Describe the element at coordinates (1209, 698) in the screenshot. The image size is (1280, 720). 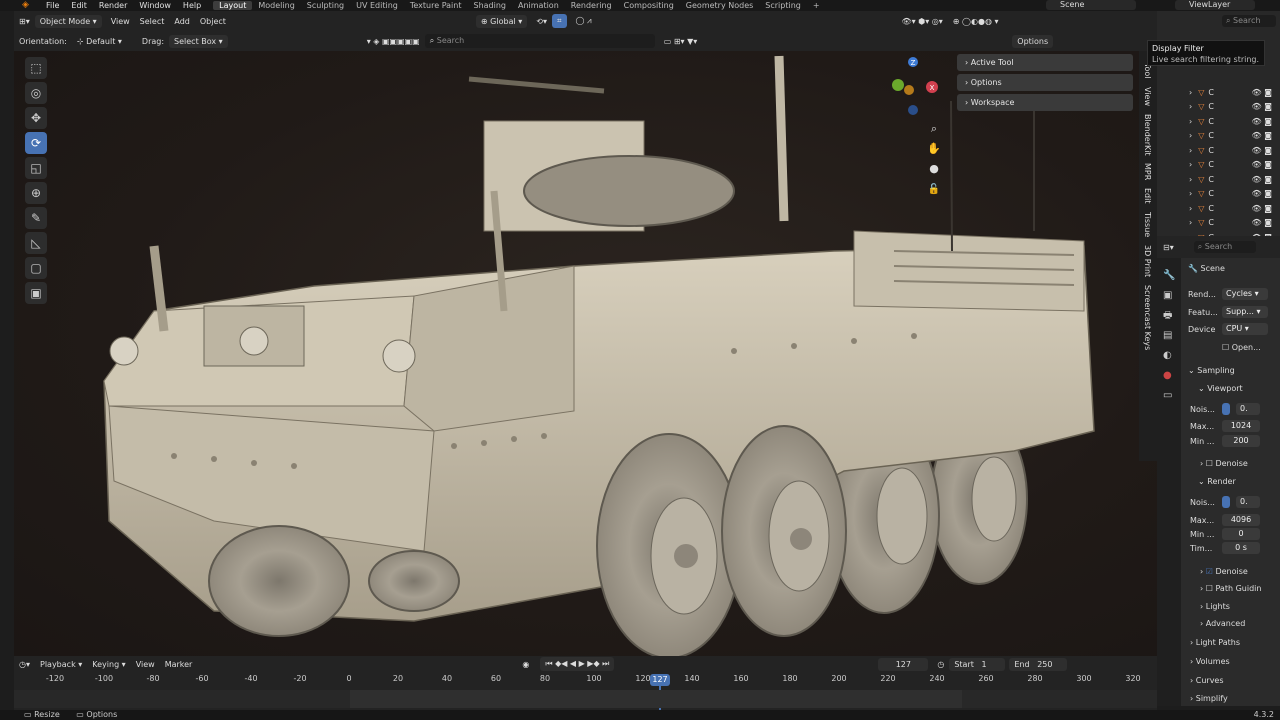
I see `simplify-panel: › Simplify` at that location.